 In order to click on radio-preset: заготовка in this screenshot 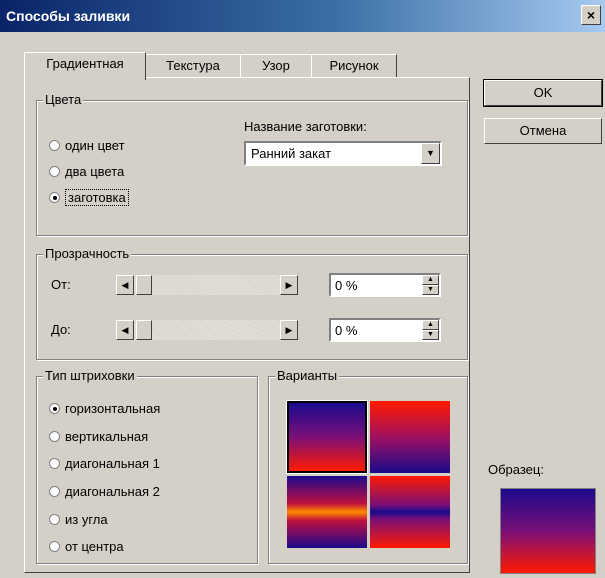, I will do `click(89, 197)`.